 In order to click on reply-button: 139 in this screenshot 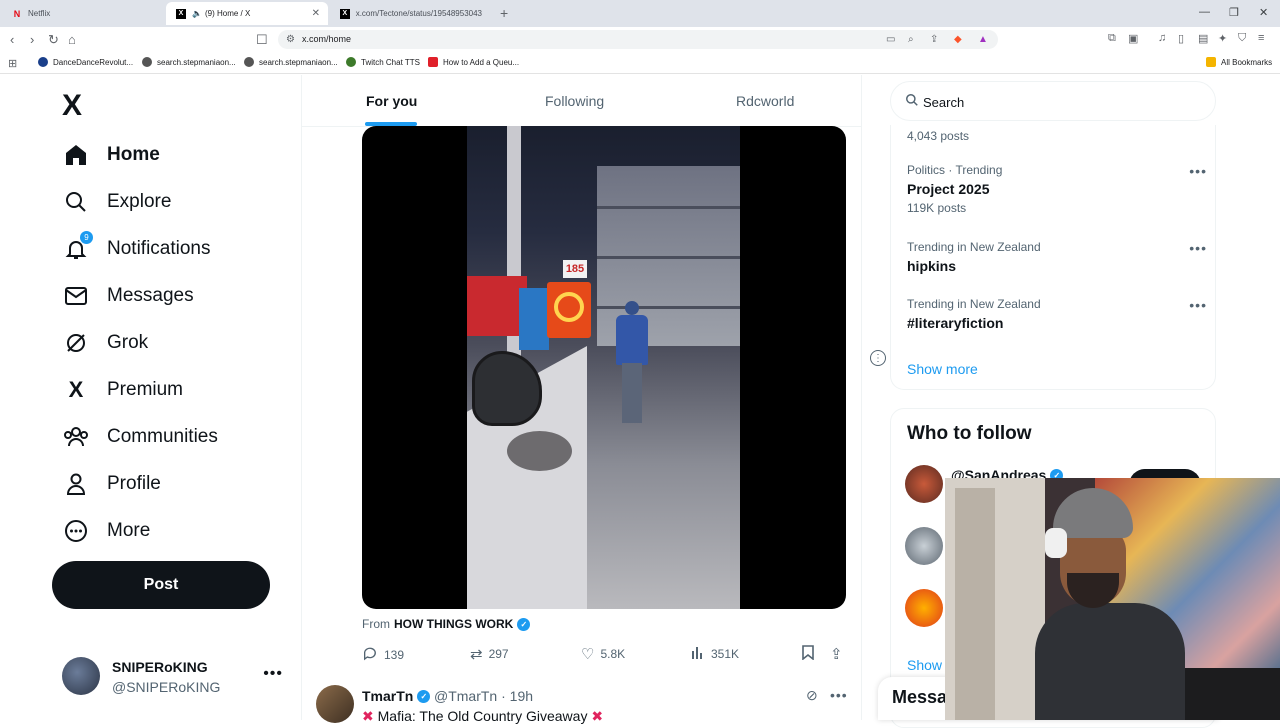, I will do `click(383, 655)`.